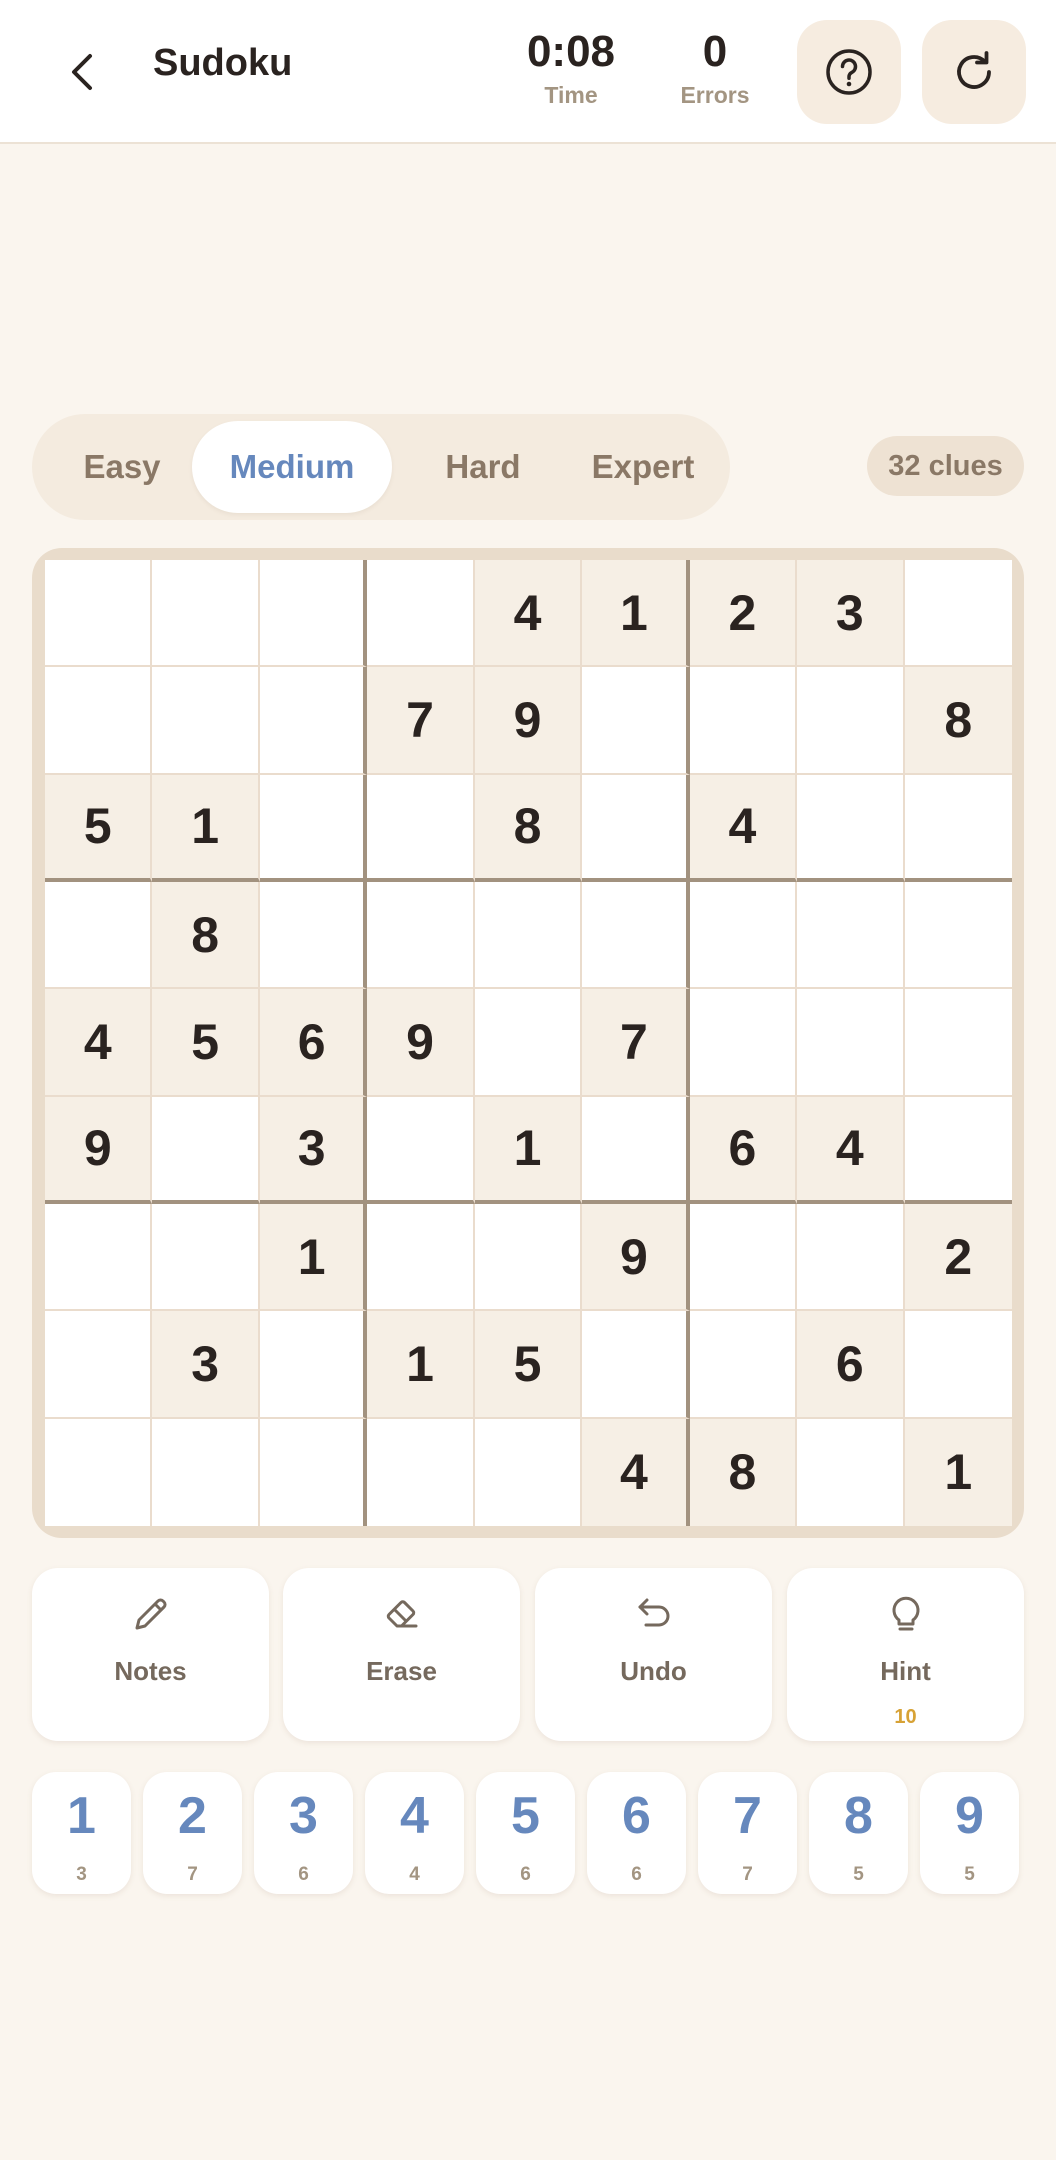  What do you see at coordinates (303, 1833) in the screenshot?
I see `number-key-3: 36` at bounding box center [303, 1833].